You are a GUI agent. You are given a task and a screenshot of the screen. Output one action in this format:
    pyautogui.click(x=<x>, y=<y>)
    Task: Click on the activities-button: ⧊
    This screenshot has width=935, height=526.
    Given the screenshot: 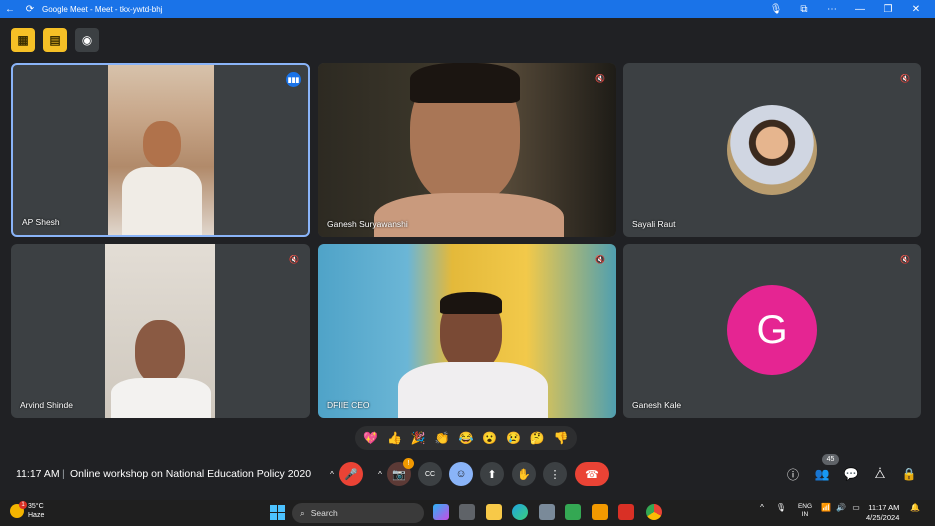 What is the action you would take?
    pyautogui.click(x=880, y=474)
    